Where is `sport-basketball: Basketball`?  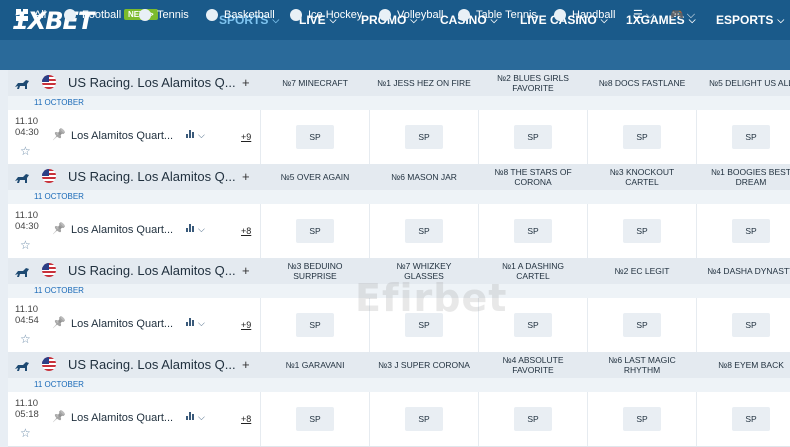 sport-basketball: Basketball is located at coordinates (240, 15).